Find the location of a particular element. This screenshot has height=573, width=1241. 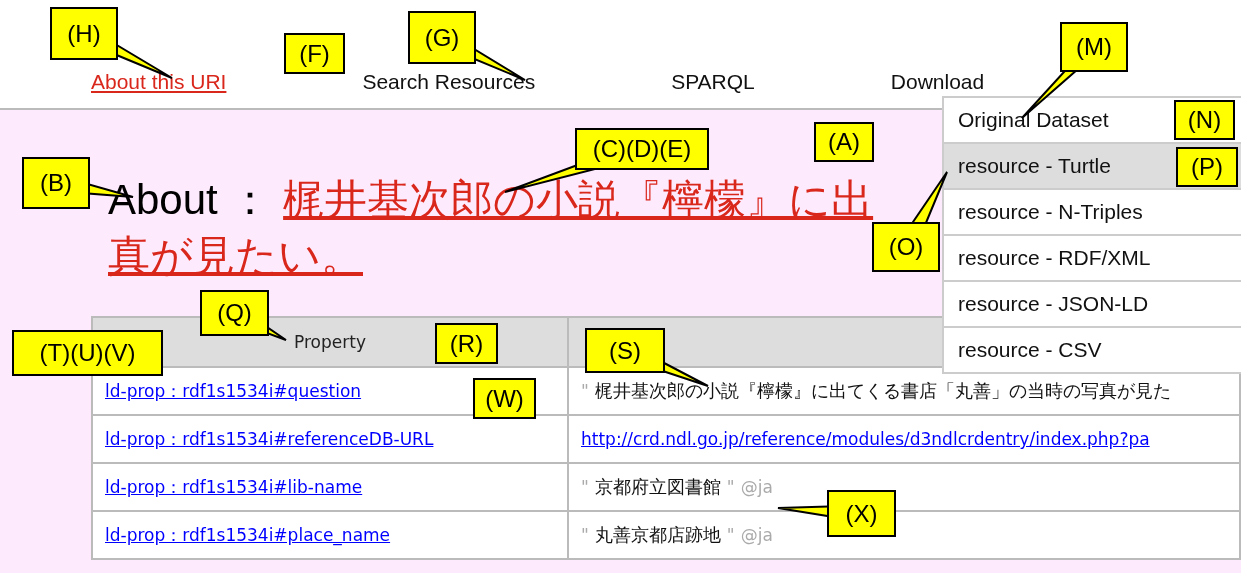

heading-label: About ： is located at coordinates (190, 199).